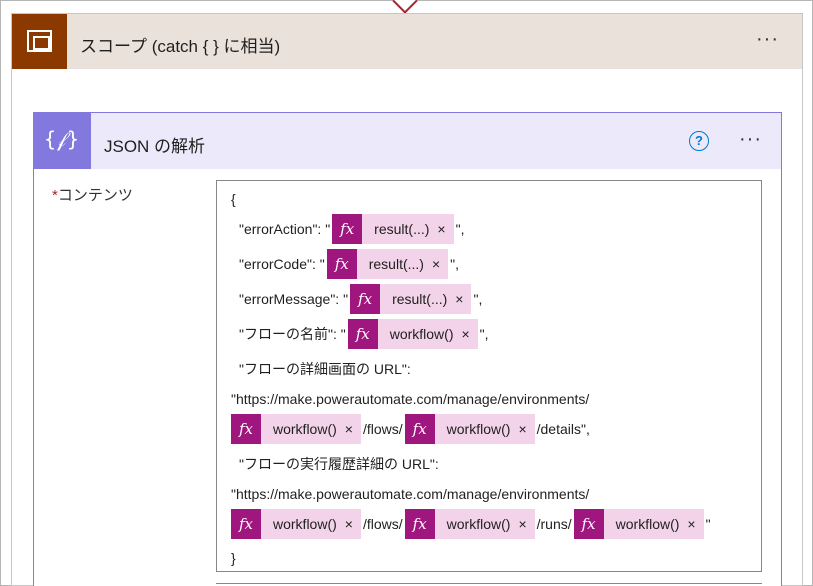 The height and width of the screenshot is (586, 813). I want to click on editor-line: "errorAction": " fx result(...) × ",, so click(351, 229).